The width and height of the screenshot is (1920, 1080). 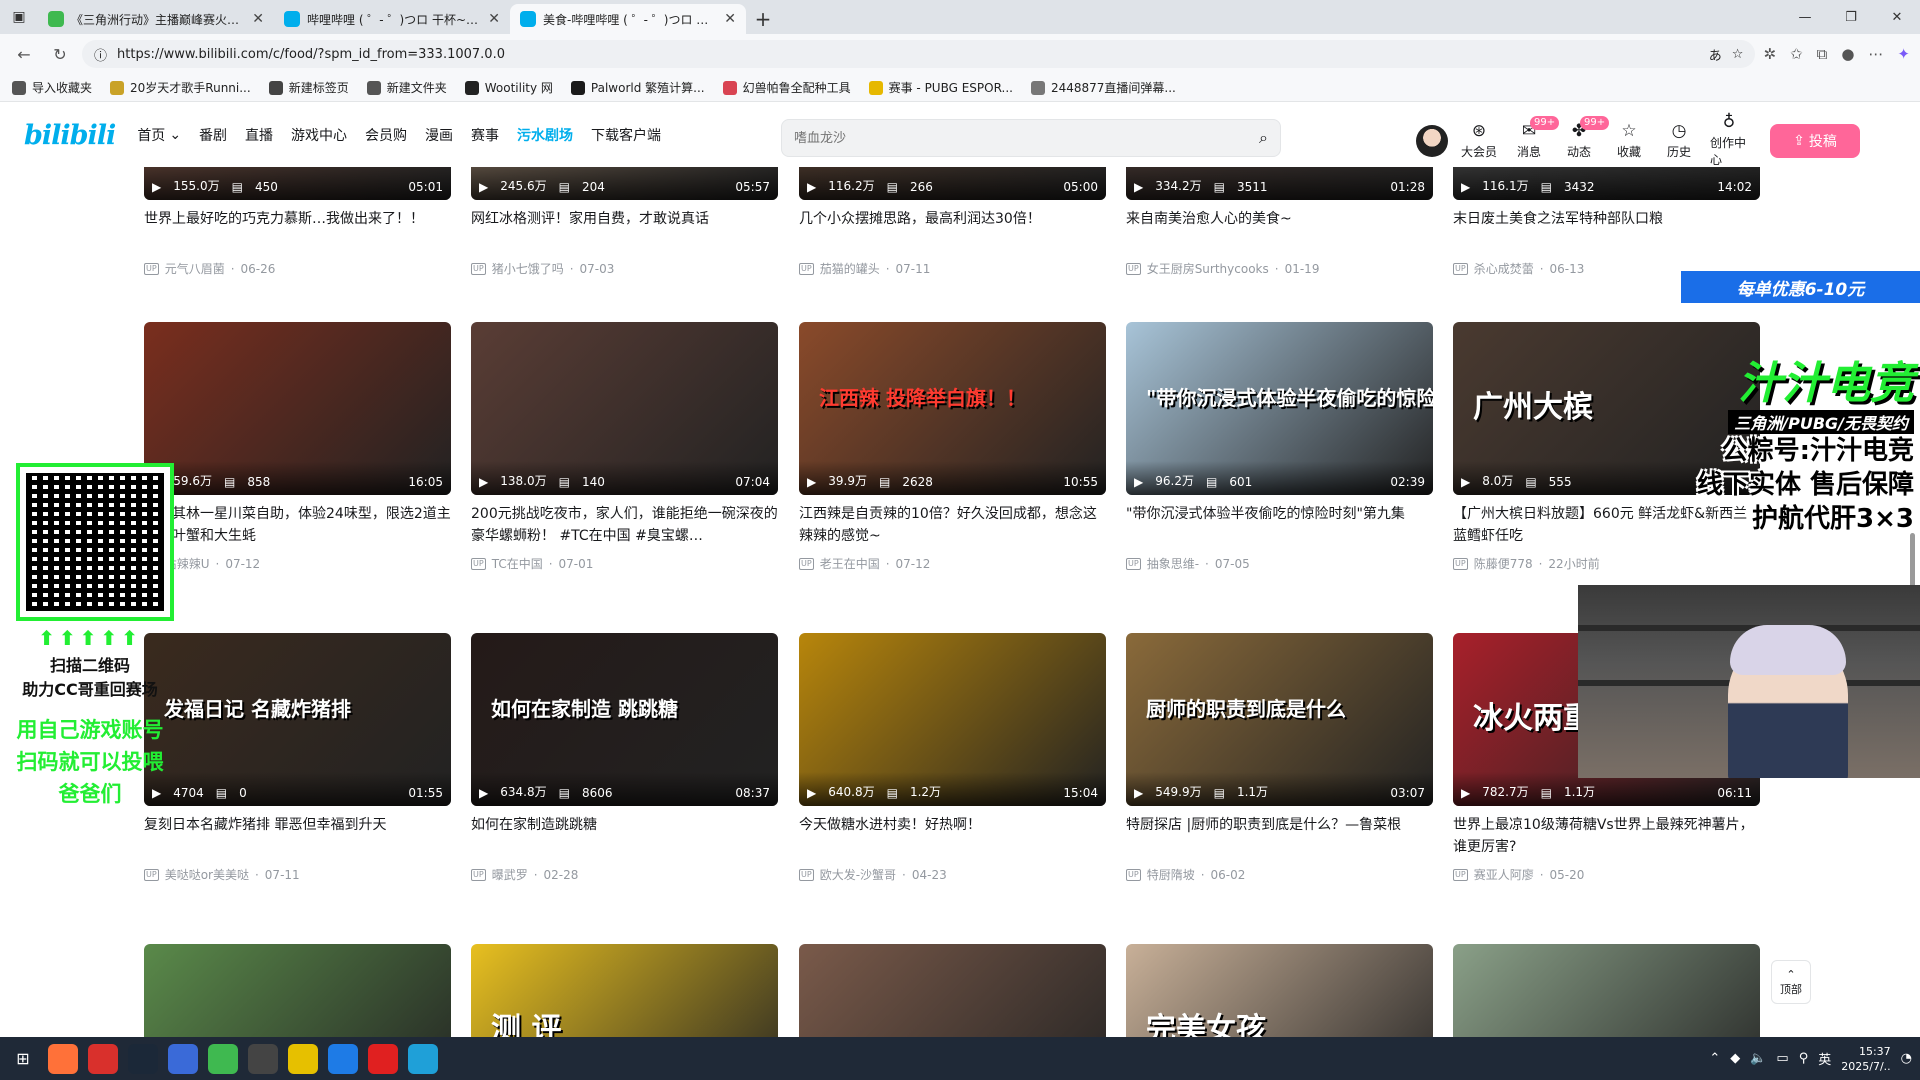 What do you see at coordinates (1504, 874) in the screenshot?
I see `uploader-name: 赛亚人阿廖` at bounding box center [1504, 874].